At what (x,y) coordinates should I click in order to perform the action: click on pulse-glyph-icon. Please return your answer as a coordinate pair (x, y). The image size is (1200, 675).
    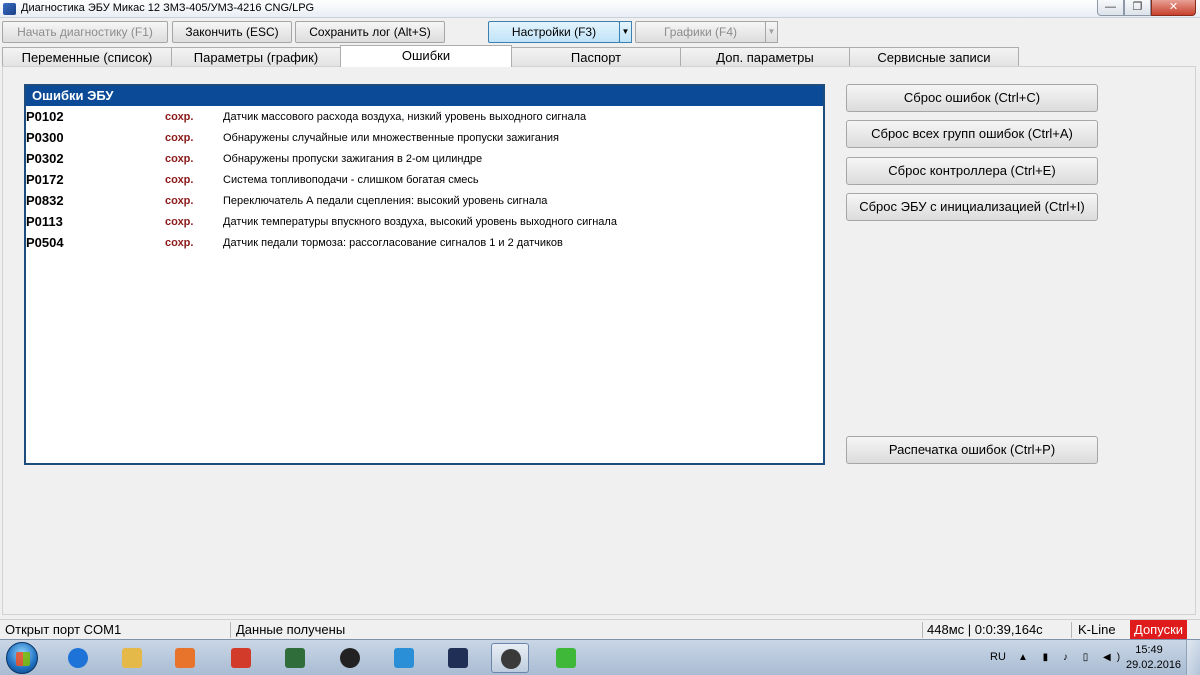
    Looking at the image, I should click on (458, 658).